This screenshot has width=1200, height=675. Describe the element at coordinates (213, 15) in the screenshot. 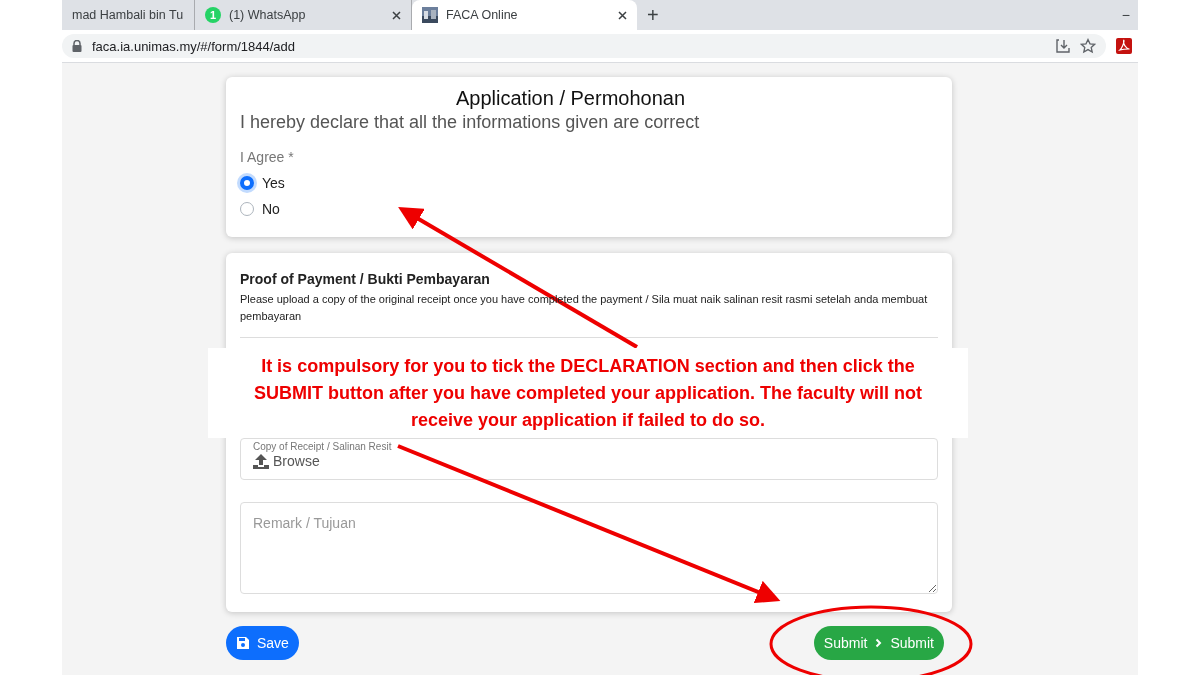

I see `badge-icon: 1` at that location.